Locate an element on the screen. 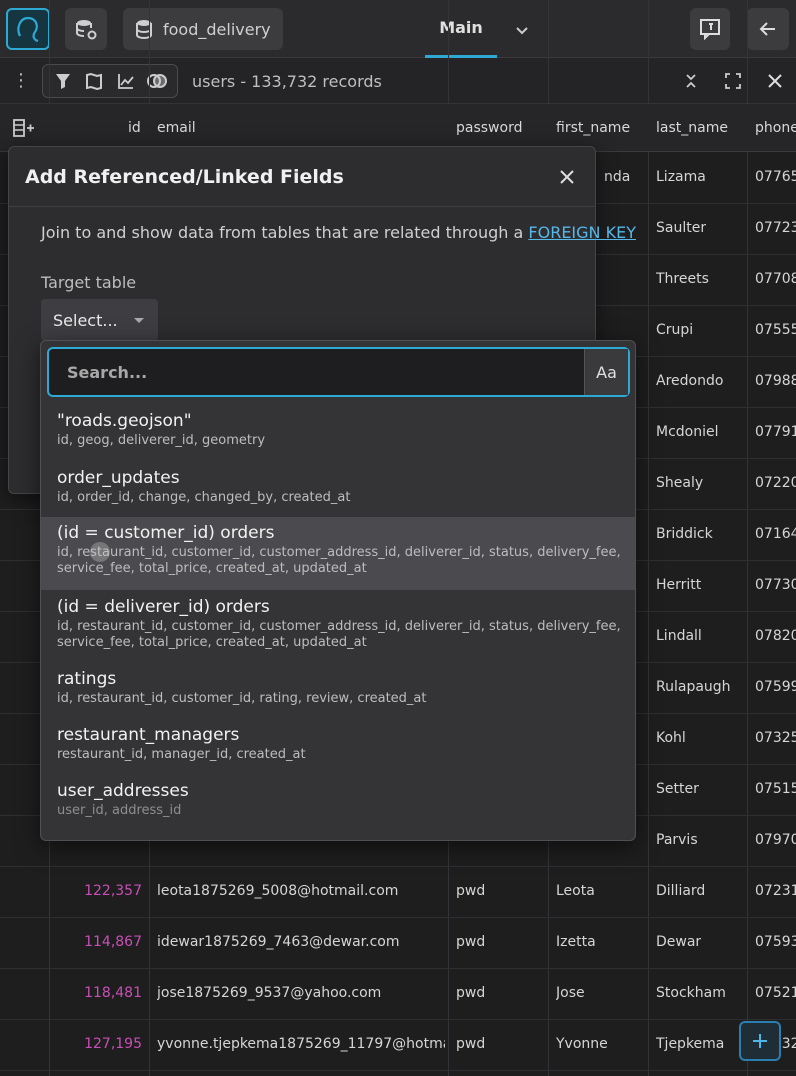 The width and height of the screenshot is (796, 1076). cell-id: 114,867 is located at coordinates (113, 942).